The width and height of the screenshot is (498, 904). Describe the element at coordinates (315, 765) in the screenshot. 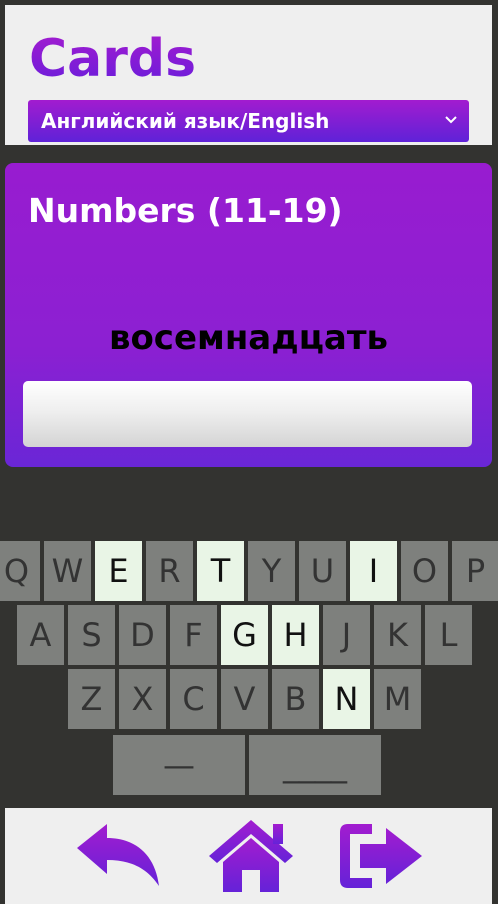

I see `key-space: ____` at that location.